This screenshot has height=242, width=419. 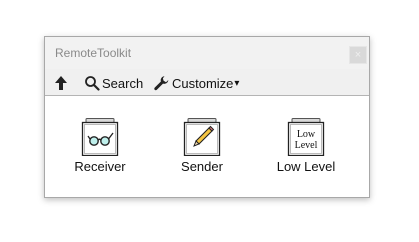 I want to click on low-level-icon-text: Low Level, so click(x=306, y=140).